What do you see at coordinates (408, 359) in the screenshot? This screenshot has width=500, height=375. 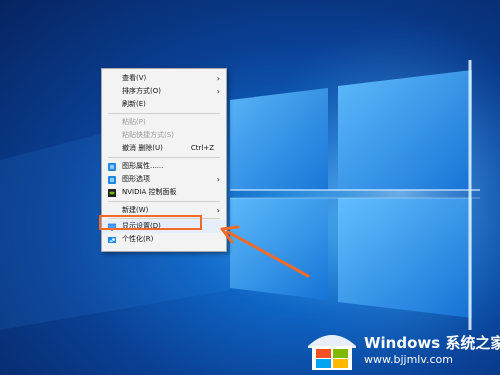 I see `watermark-url: www.bjjmlv.com` at bounding box center [408, 359].